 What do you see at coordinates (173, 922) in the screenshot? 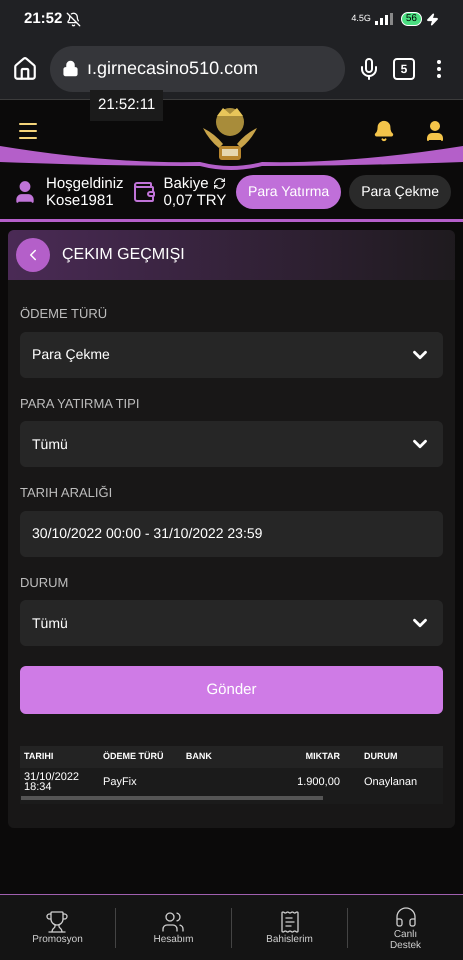
I see `users-icon` at bounding box center [173, 922].